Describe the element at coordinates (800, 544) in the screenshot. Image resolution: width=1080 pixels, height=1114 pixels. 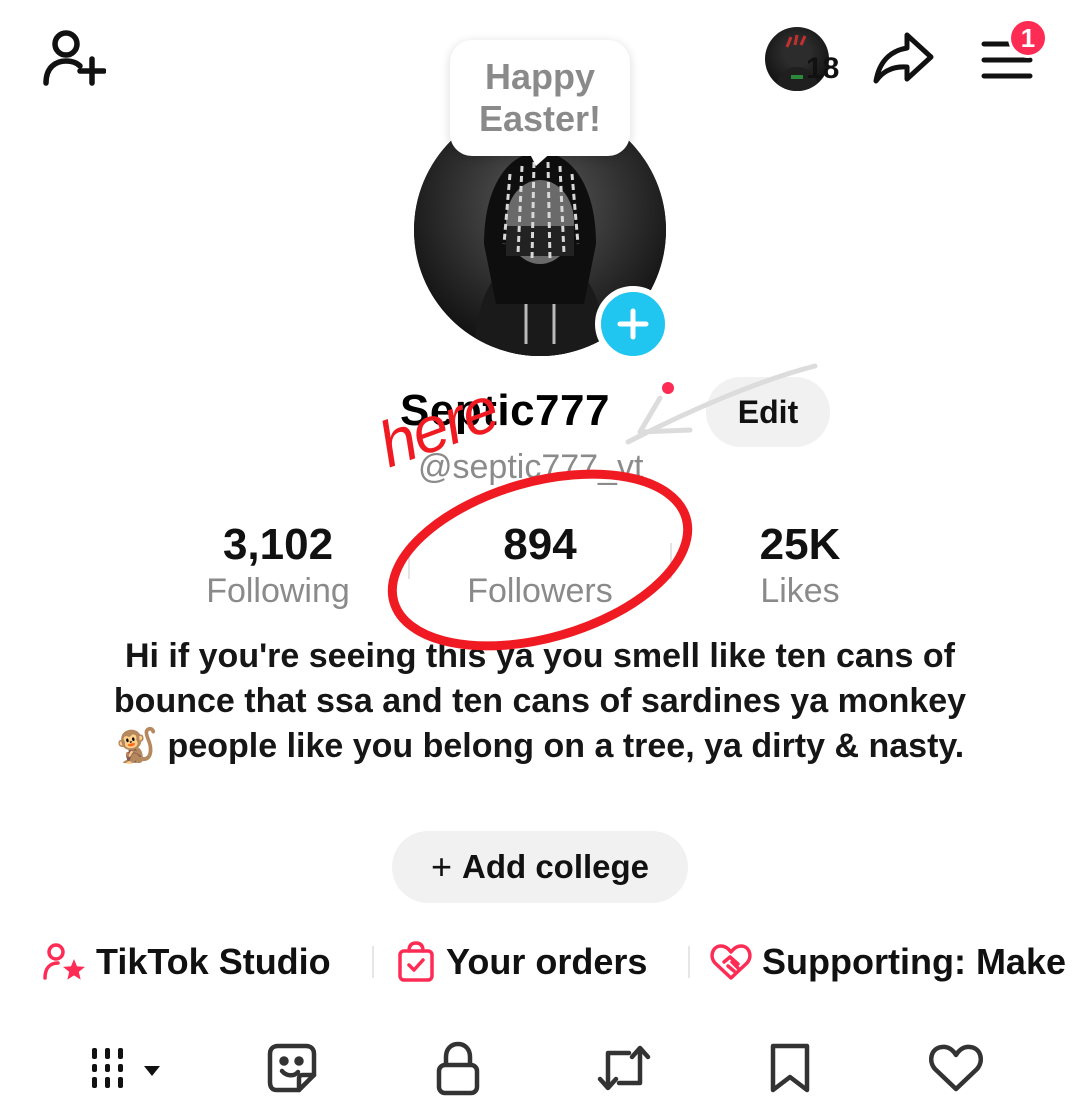
I see `likes-count: 25K` at that location.